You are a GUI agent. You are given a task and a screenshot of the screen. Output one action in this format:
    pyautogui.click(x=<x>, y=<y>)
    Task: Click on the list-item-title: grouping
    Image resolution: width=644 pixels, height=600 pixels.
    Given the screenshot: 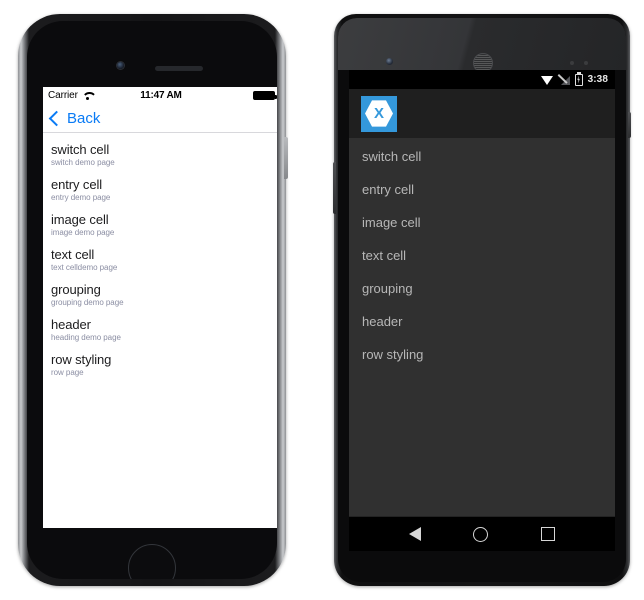 What is the action you would take?
    pyautogui.click(x=76, y=289)
    